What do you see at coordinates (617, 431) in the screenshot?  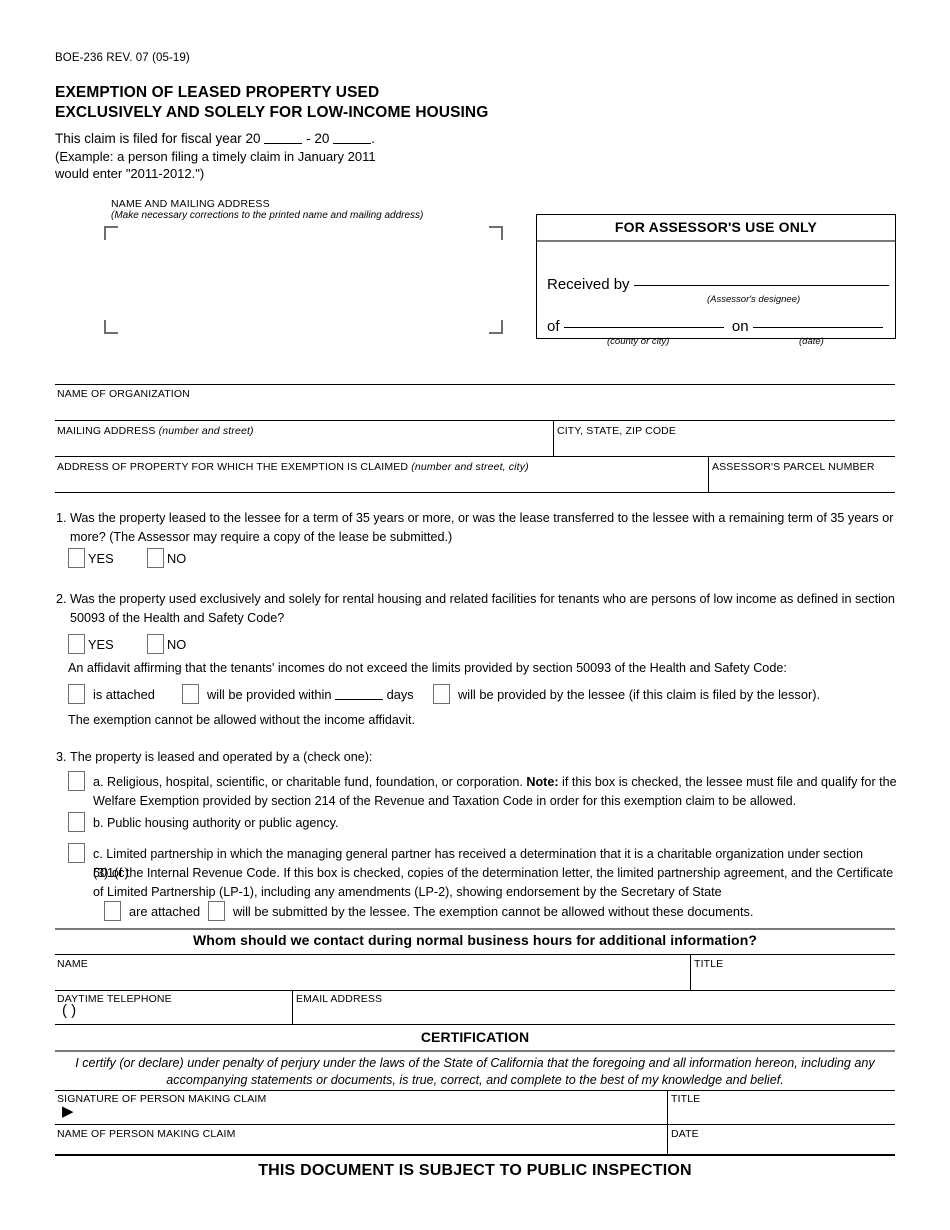 I see `field-label-city-state-zip: CITY, STATE, ZIP CODE` at bounding box center [617, 431].